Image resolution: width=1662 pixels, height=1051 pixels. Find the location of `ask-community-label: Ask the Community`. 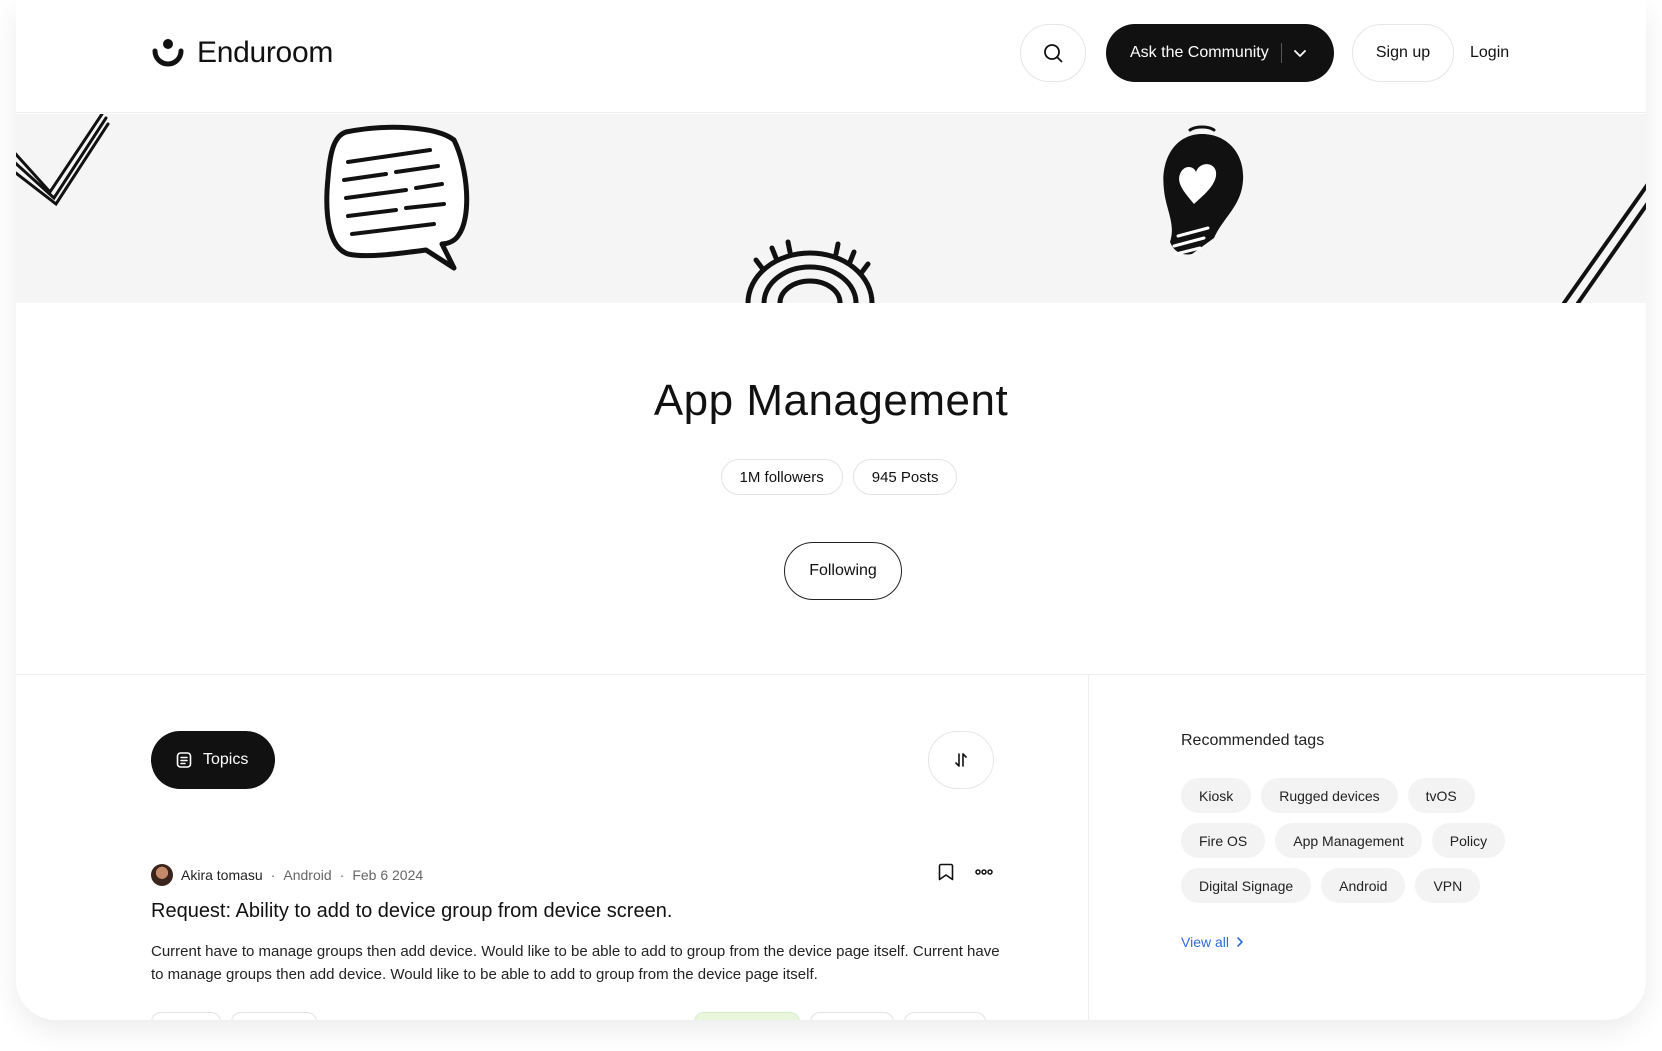

ask-community-label: Ask the Community is located at coordinates (1199, 52).